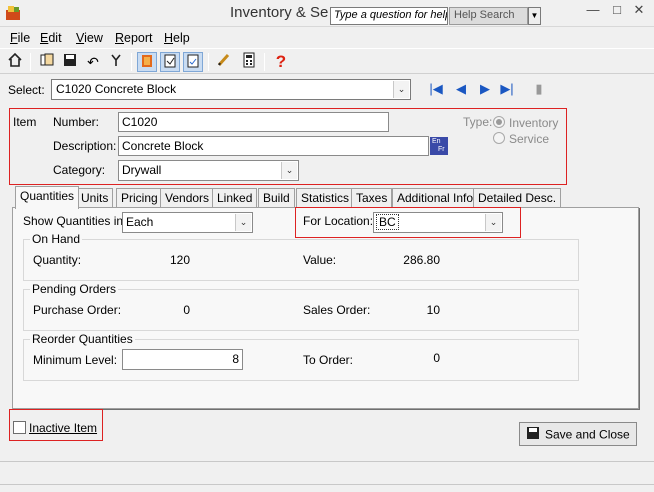 The height and width of the screenshot is (492, 654). What do you see at coordinates (438, 222) in the screenshot?
I see `location-combo: BC ⌄` at bounding box center [438, 222].